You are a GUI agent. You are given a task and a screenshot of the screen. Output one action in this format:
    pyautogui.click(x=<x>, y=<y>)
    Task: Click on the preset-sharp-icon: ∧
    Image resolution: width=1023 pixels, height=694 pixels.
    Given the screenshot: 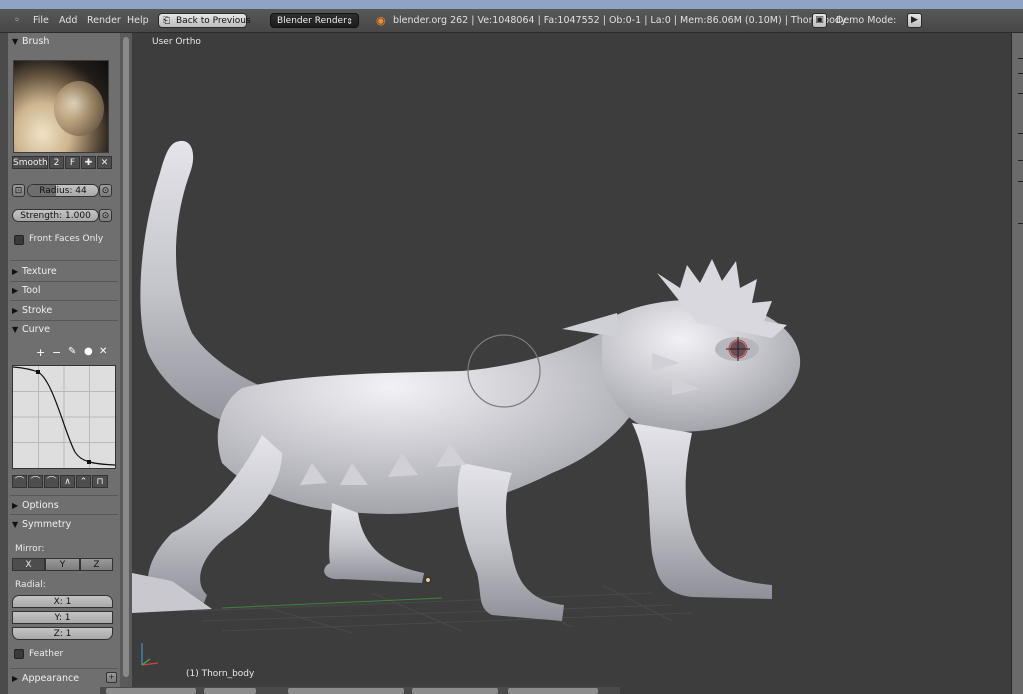 What is the action you would take?
    pyautogui.click(x=67, y=481)
    